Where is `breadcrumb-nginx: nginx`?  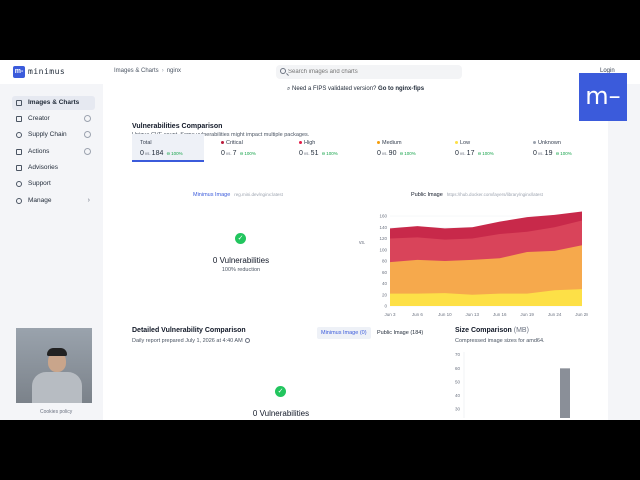
breadcrumb-nginx: nginx is located at coordinates (174, 71).